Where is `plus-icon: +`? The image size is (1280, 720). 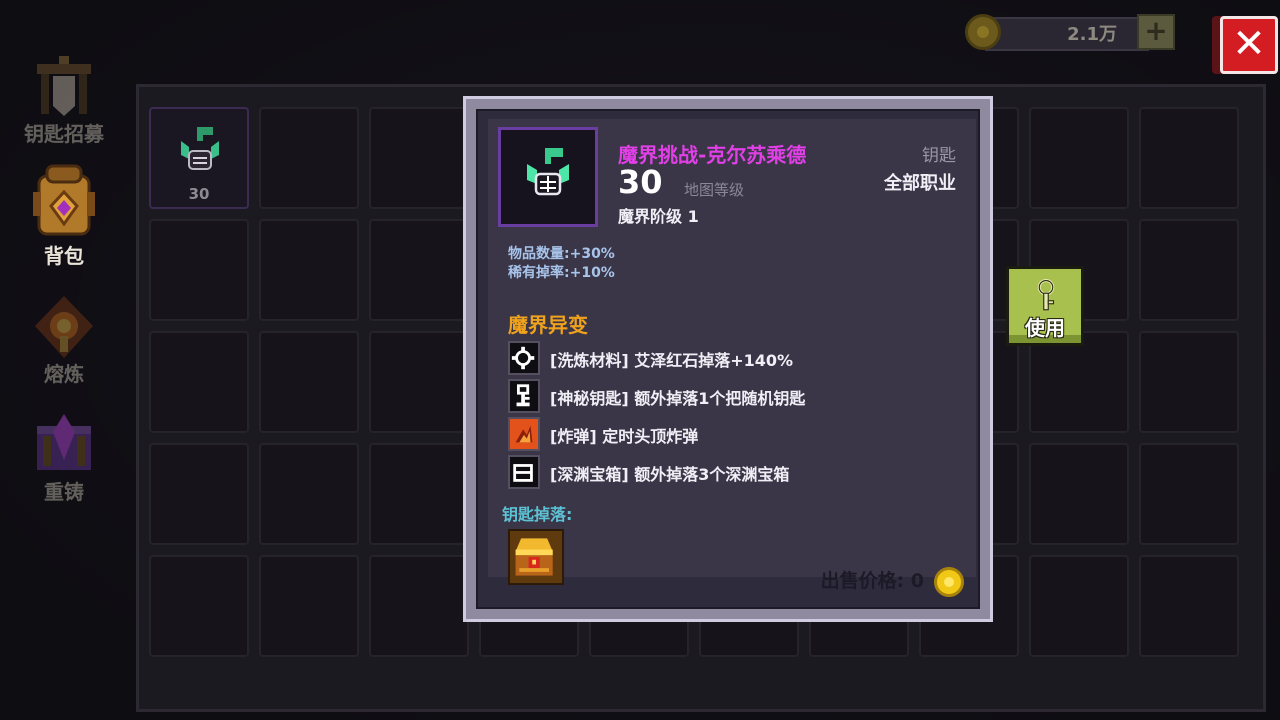 plus-icon: + is located at coordinates (1156, 30).